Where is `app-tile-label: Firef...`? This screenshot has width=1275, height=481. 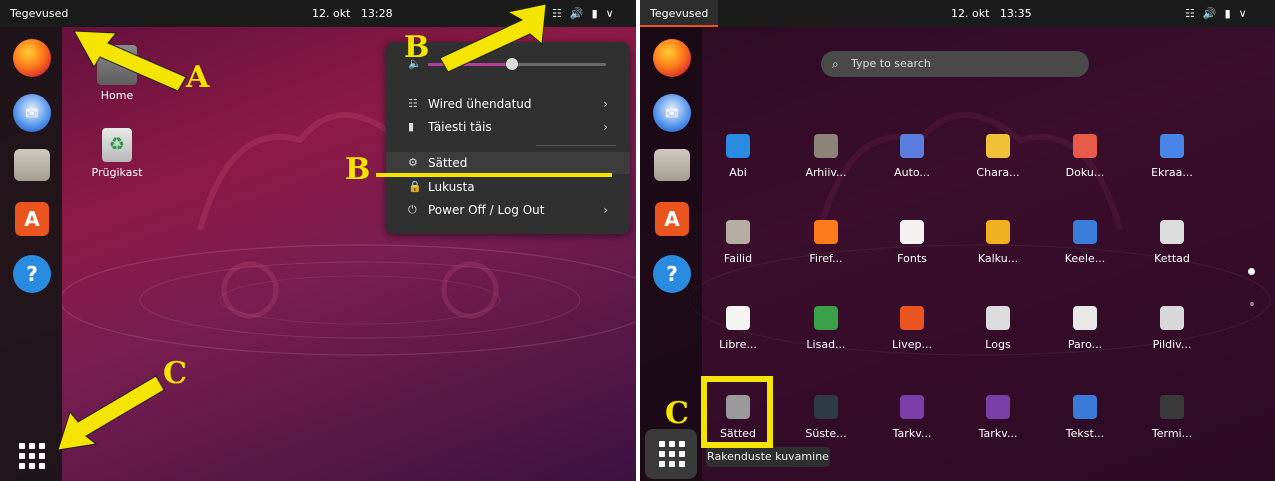 app-tile-label: Firef... is located at coordinates (826, 258).